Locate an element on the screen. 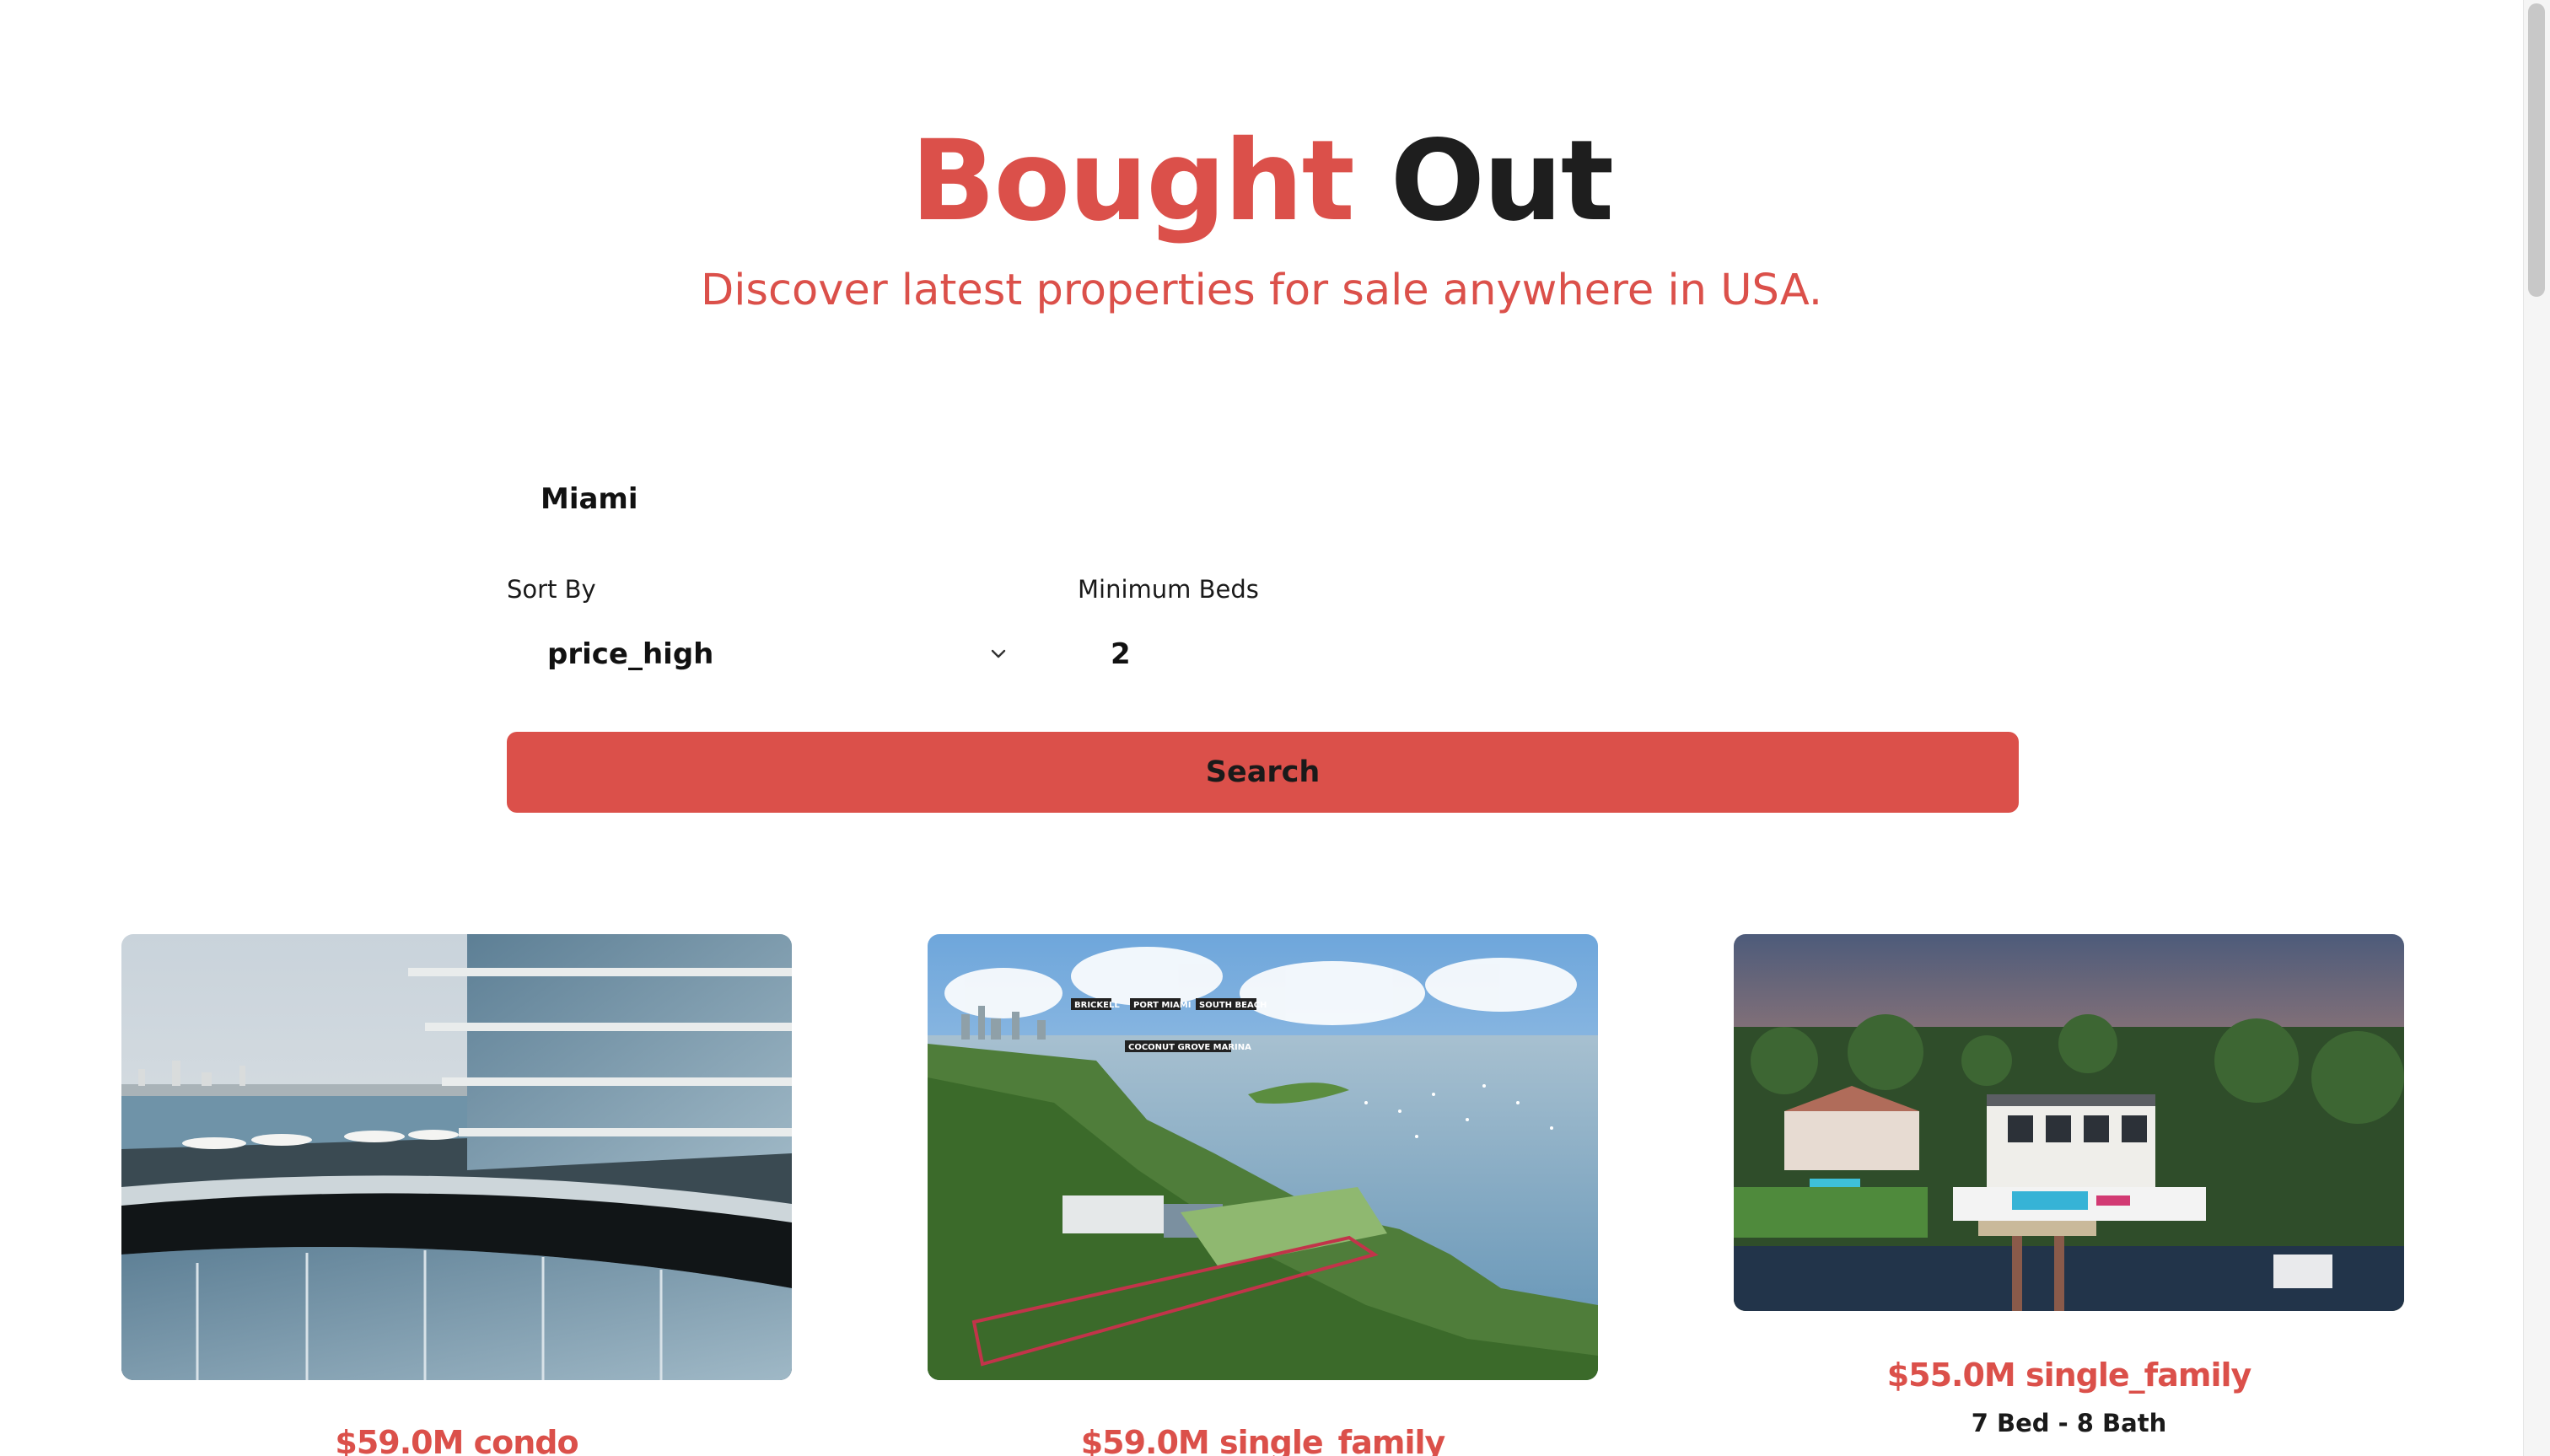  scrollbar is located at coordinates (2536, 728).